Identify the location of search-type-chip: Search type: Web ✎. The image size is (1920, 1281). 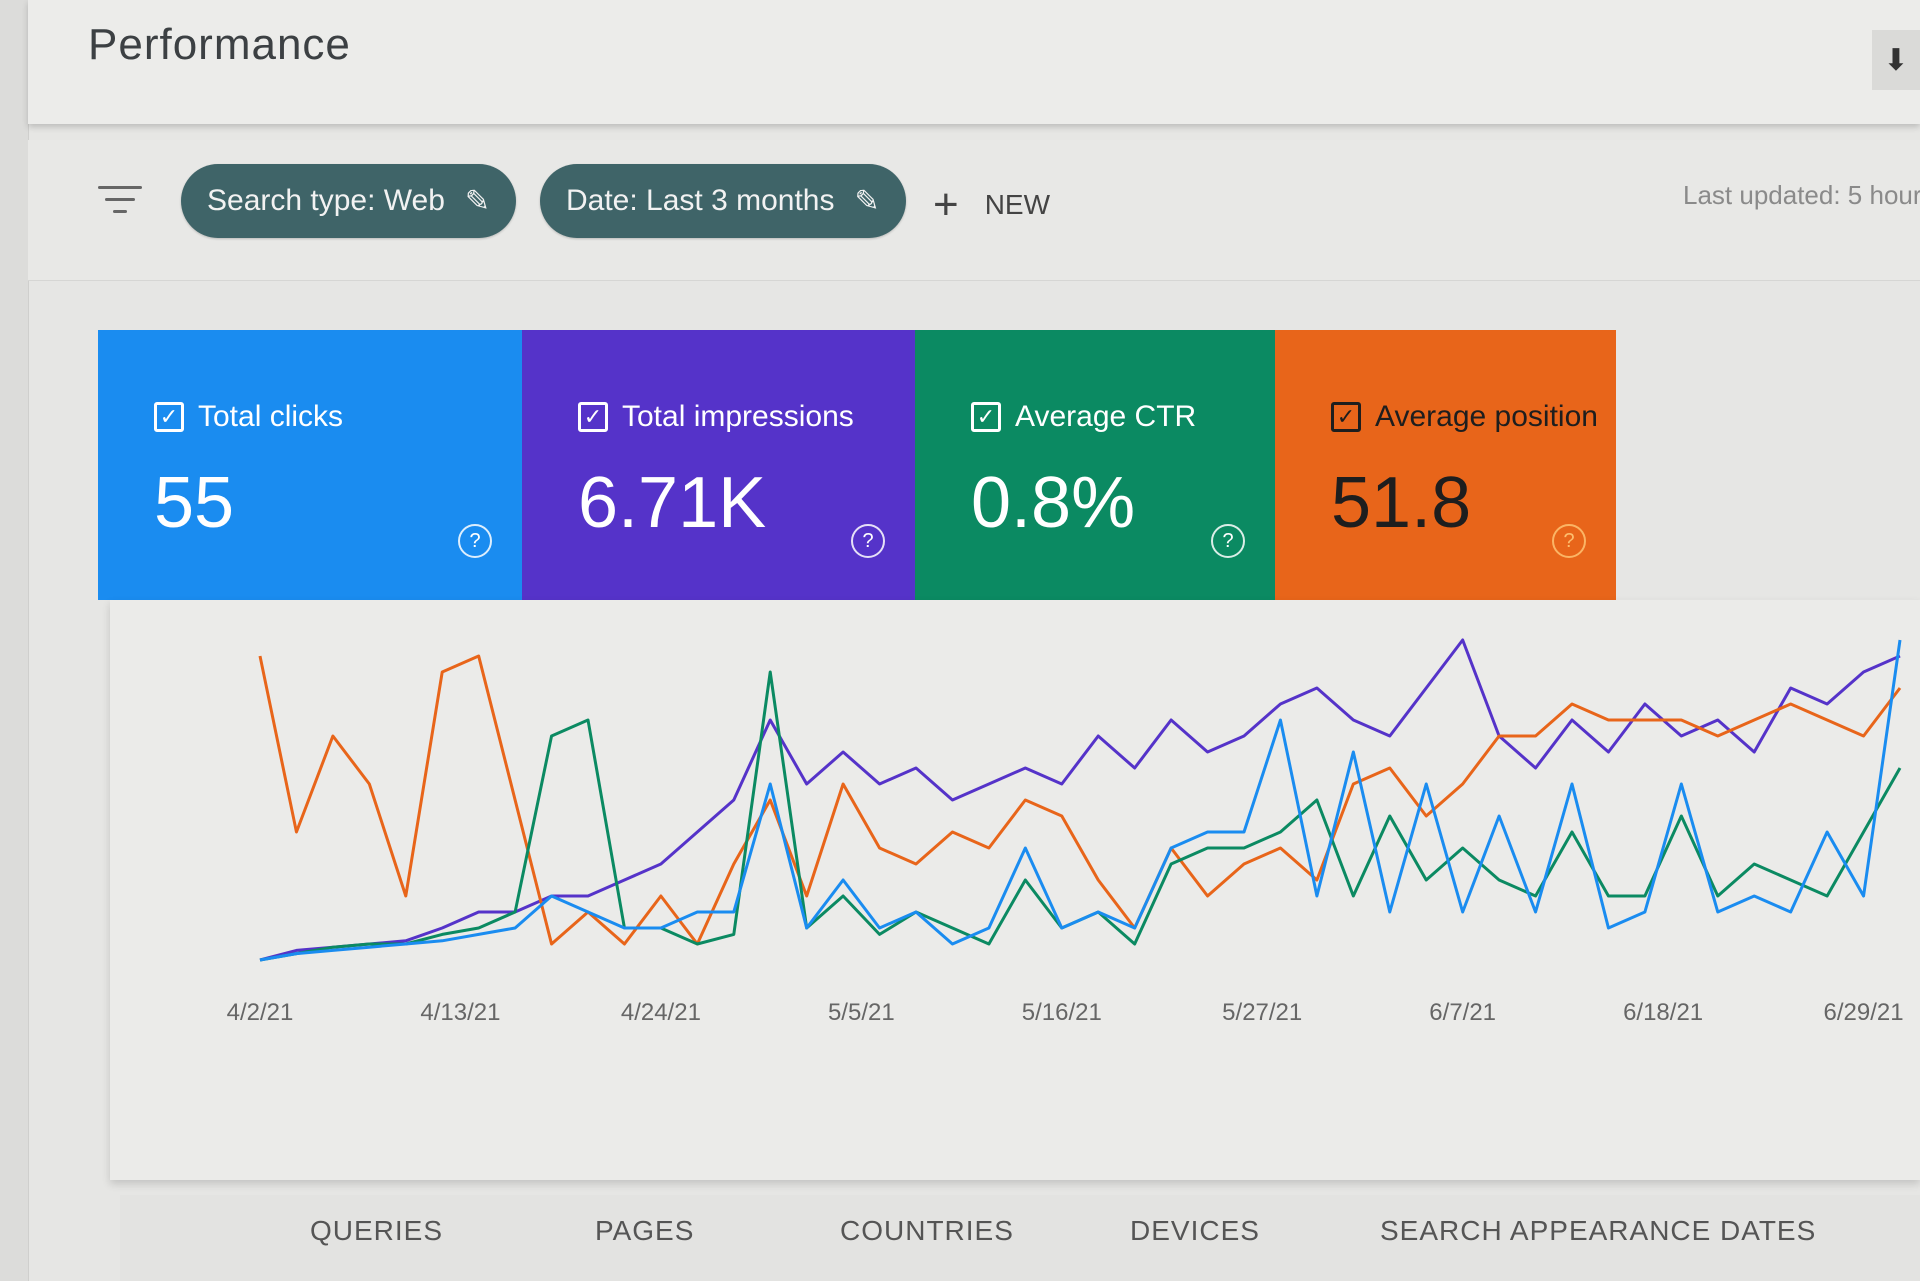
(349, 201).